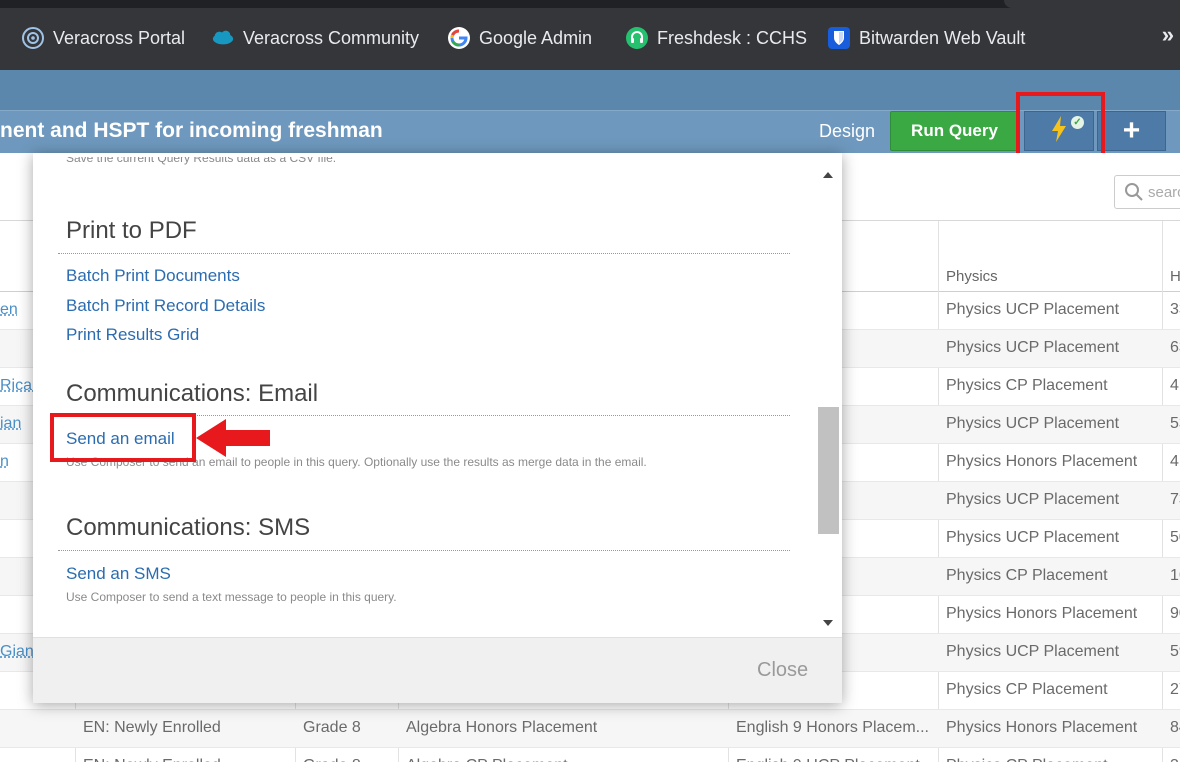 This screenshot has width=1180, height=762. Describe the element at coordinates (1168, 35) in the screenshot. I see `bookmarks-overflow-chevron-icon: »` at that location.